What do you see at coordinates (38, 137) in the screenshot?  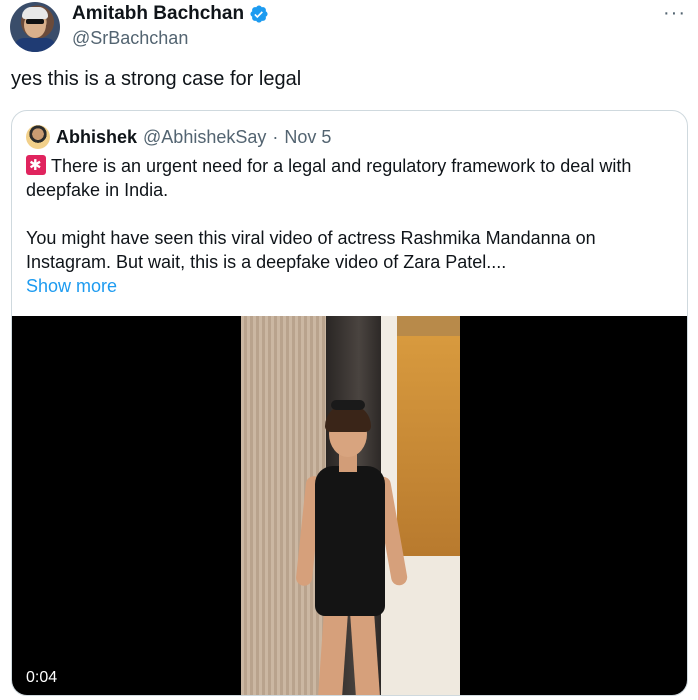 I see `quote-author-avatar` at bounding box center [38, 137].